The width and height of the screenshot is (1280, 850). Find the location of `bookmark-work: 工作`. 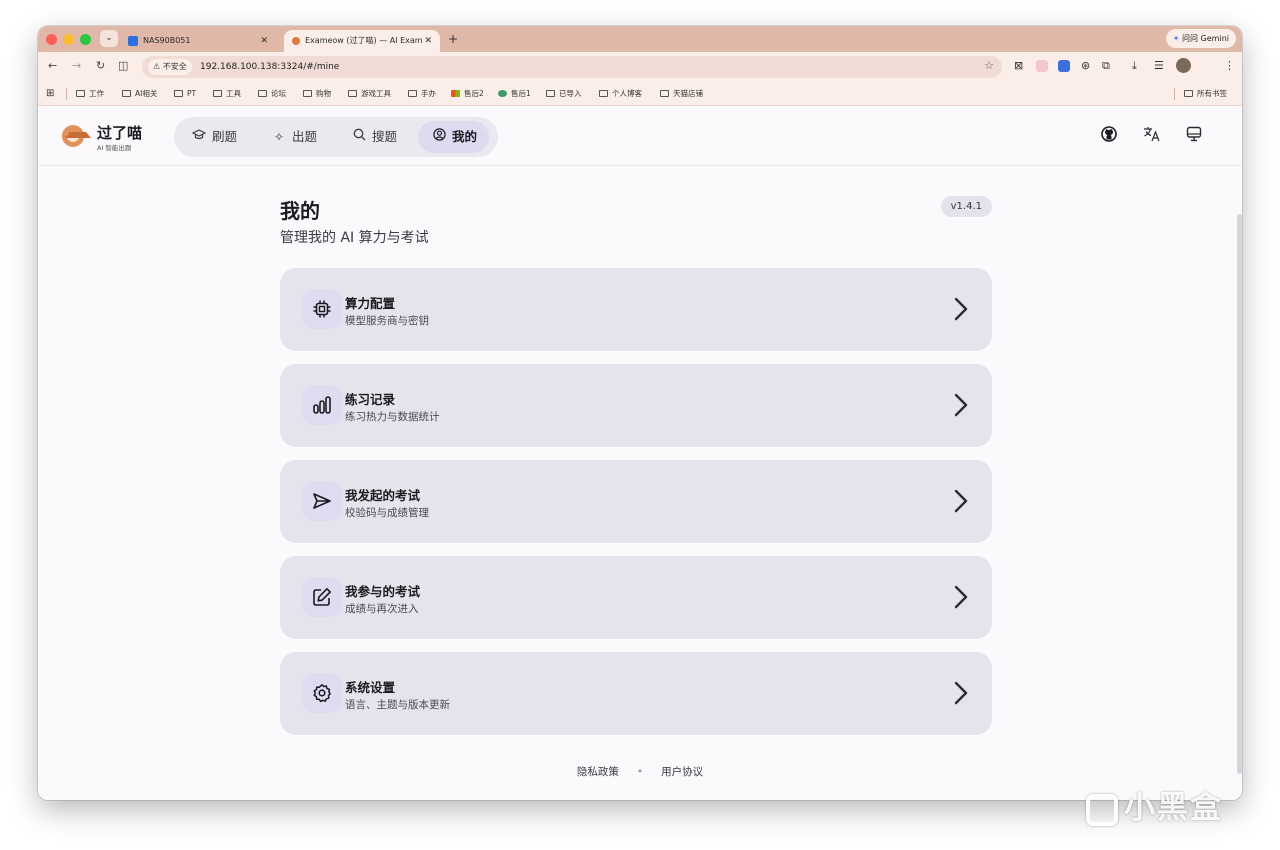

bookmark-work: 工作 is located at coordinates (90, 94).